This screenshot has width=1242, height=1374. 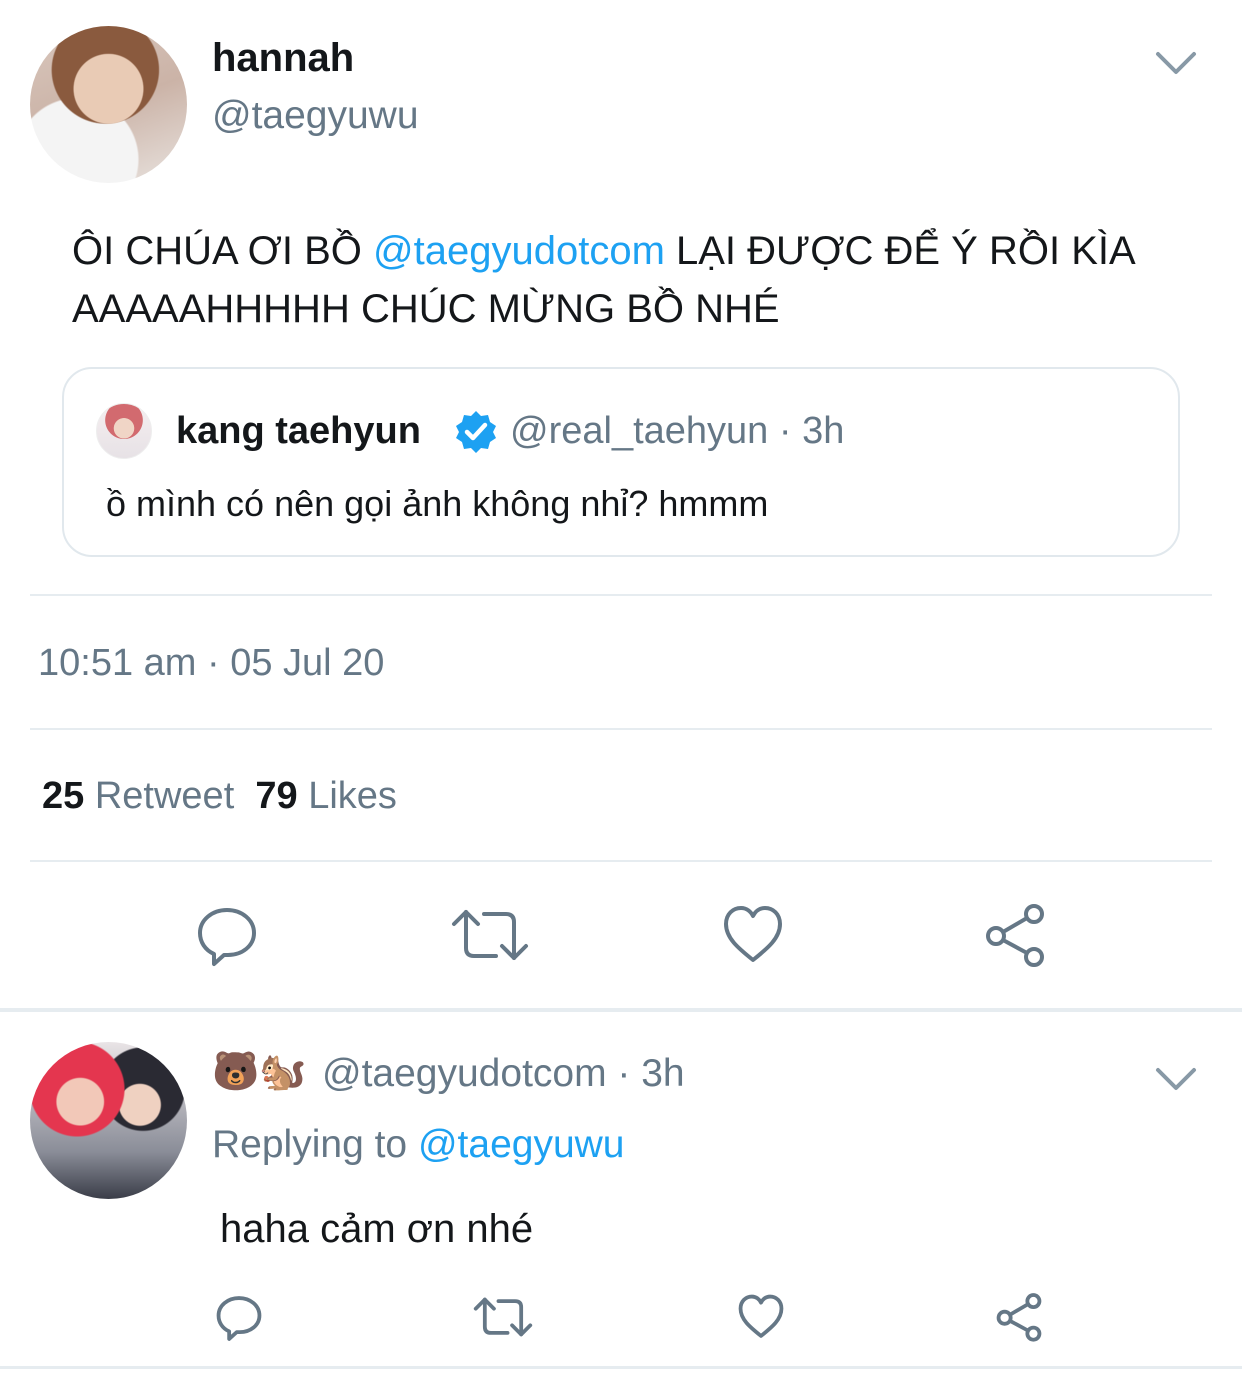 What do you see at coordinates (377, 1229) in the screenshot?
I see `reply-text: haha cảm ơn nhé` at bounding box center [377, 1229].